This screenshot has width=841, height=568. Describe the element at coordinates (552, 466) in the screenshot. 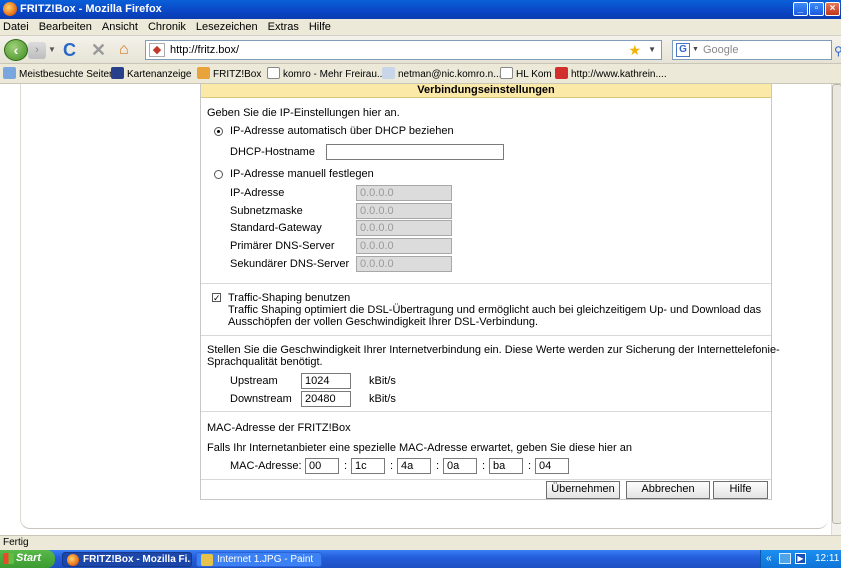

I see `mac-part-6-input` at that location.